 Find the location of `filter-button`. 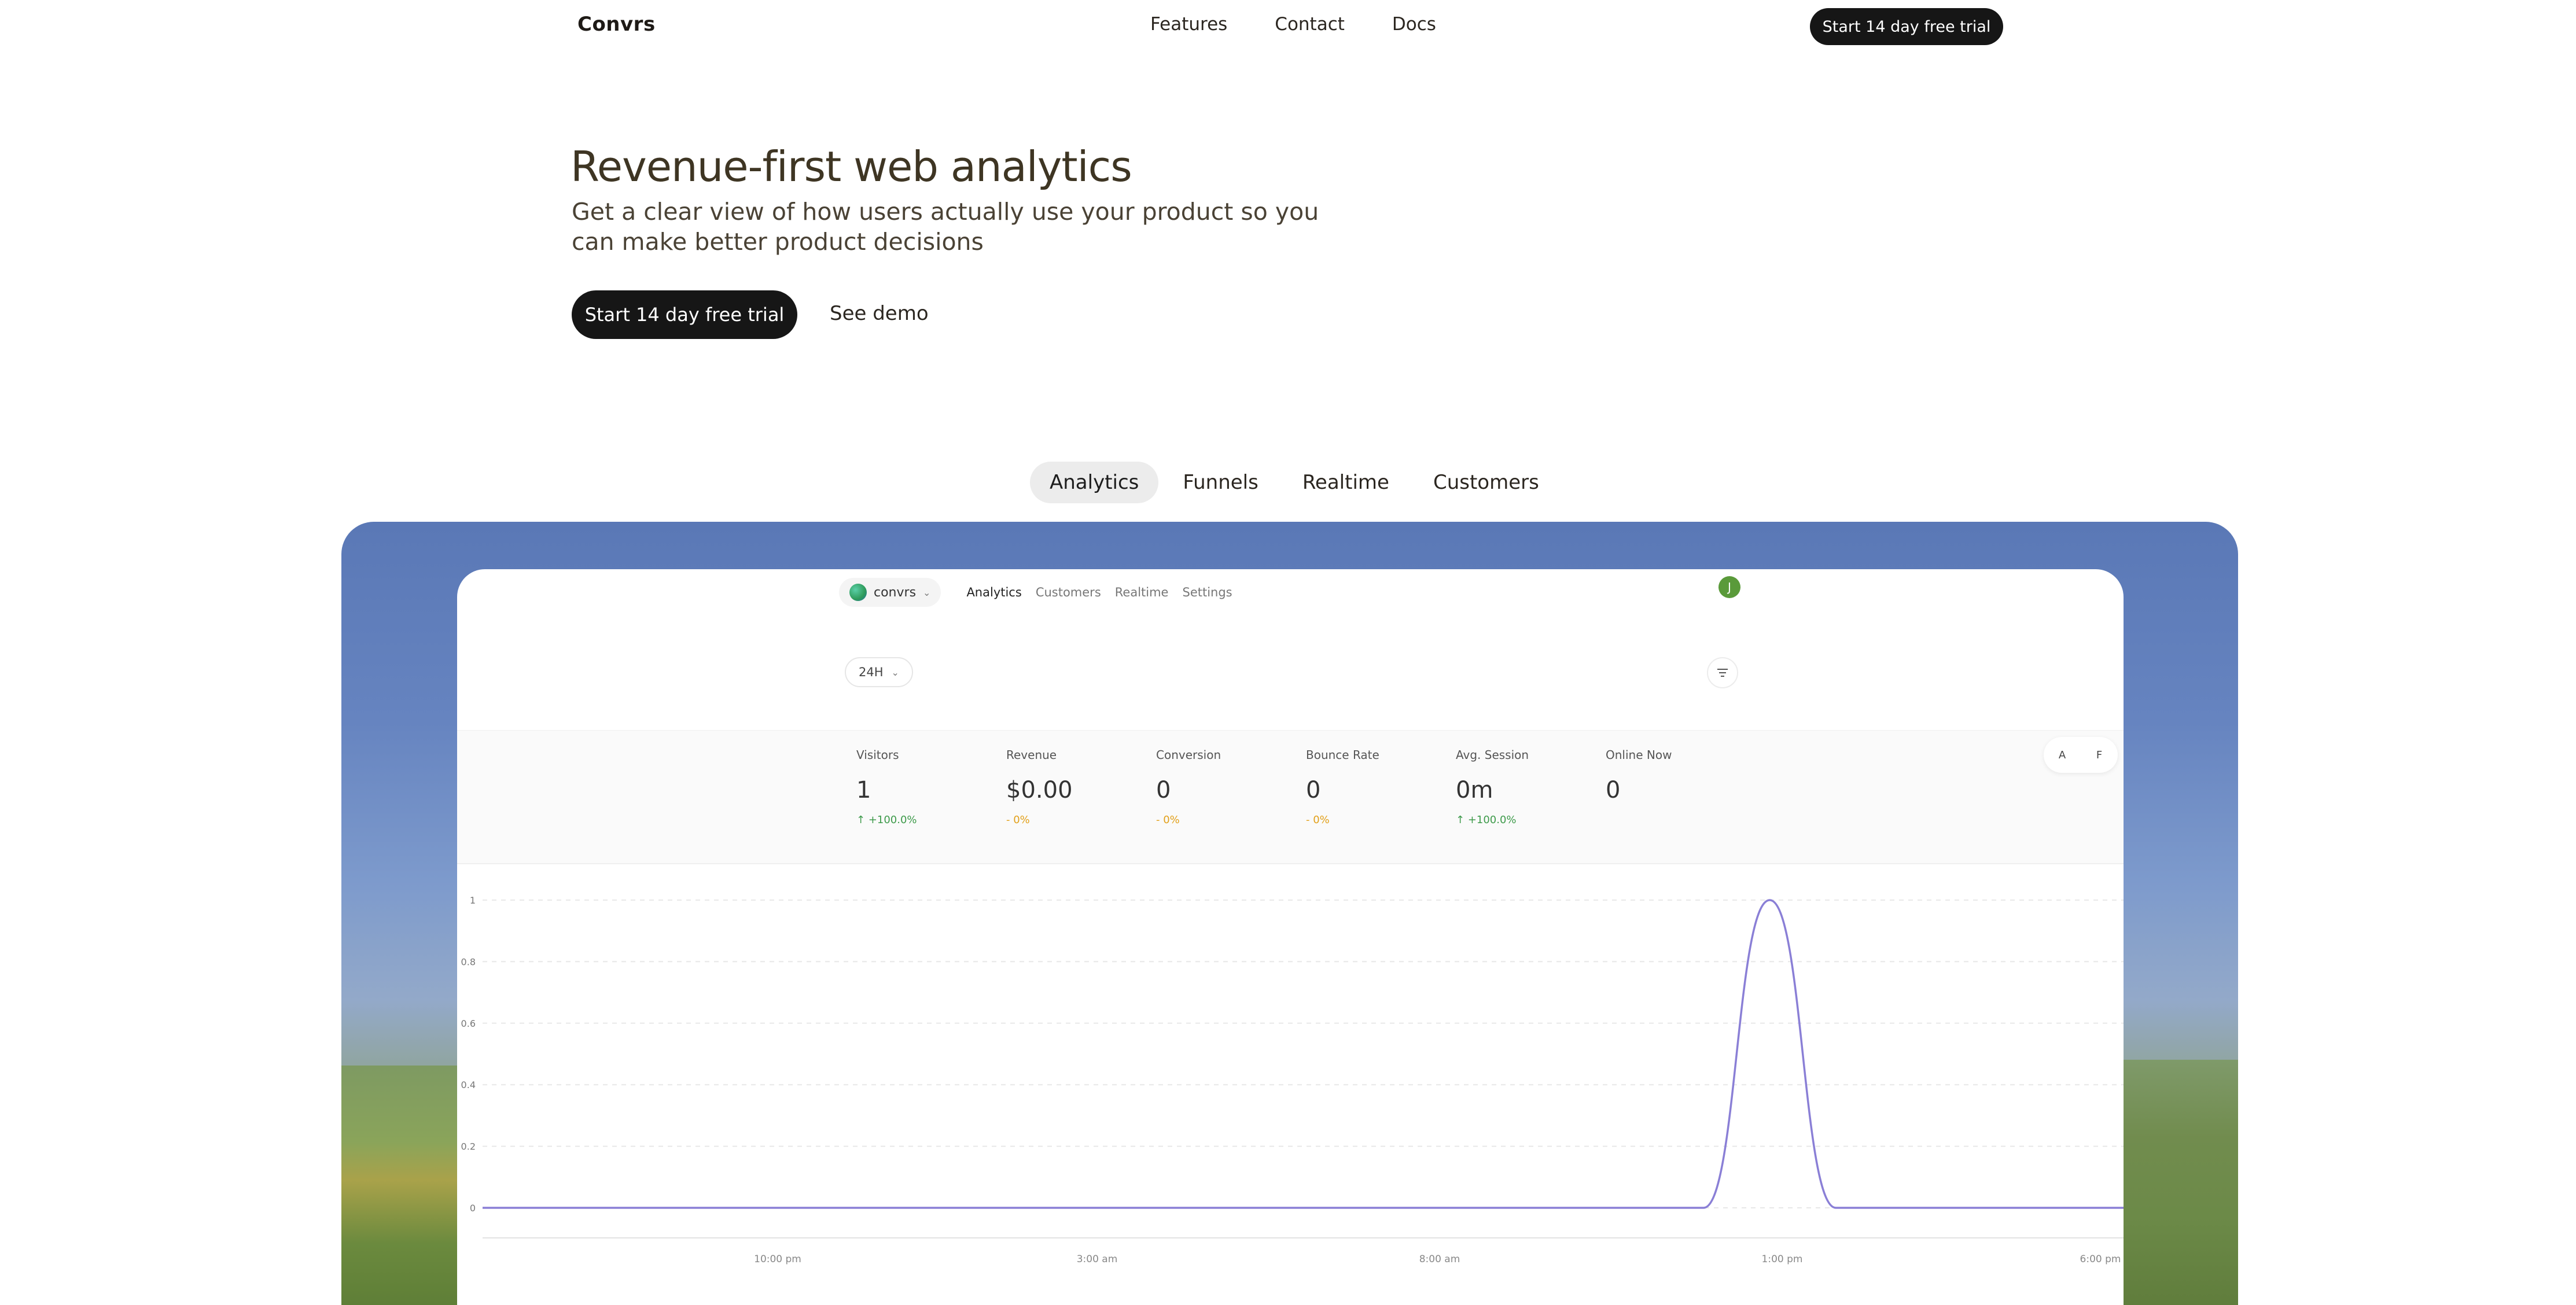

filter-button is located at coordinates (1722, 672).